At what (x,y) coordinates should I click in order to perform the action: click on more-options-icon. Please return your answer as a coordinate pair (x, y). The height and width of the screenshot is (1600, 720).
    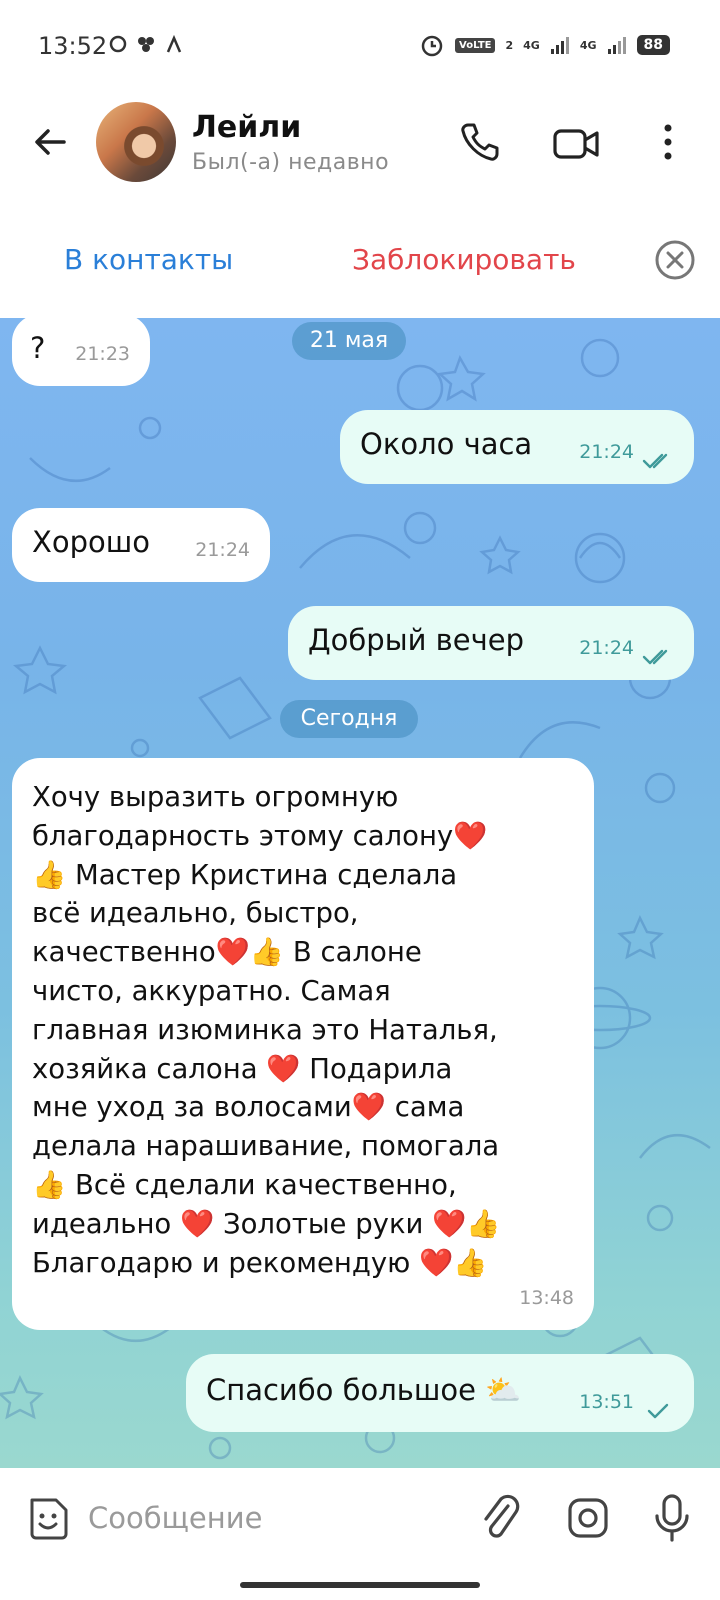
    Looking at the image, I should click on (668, 142).